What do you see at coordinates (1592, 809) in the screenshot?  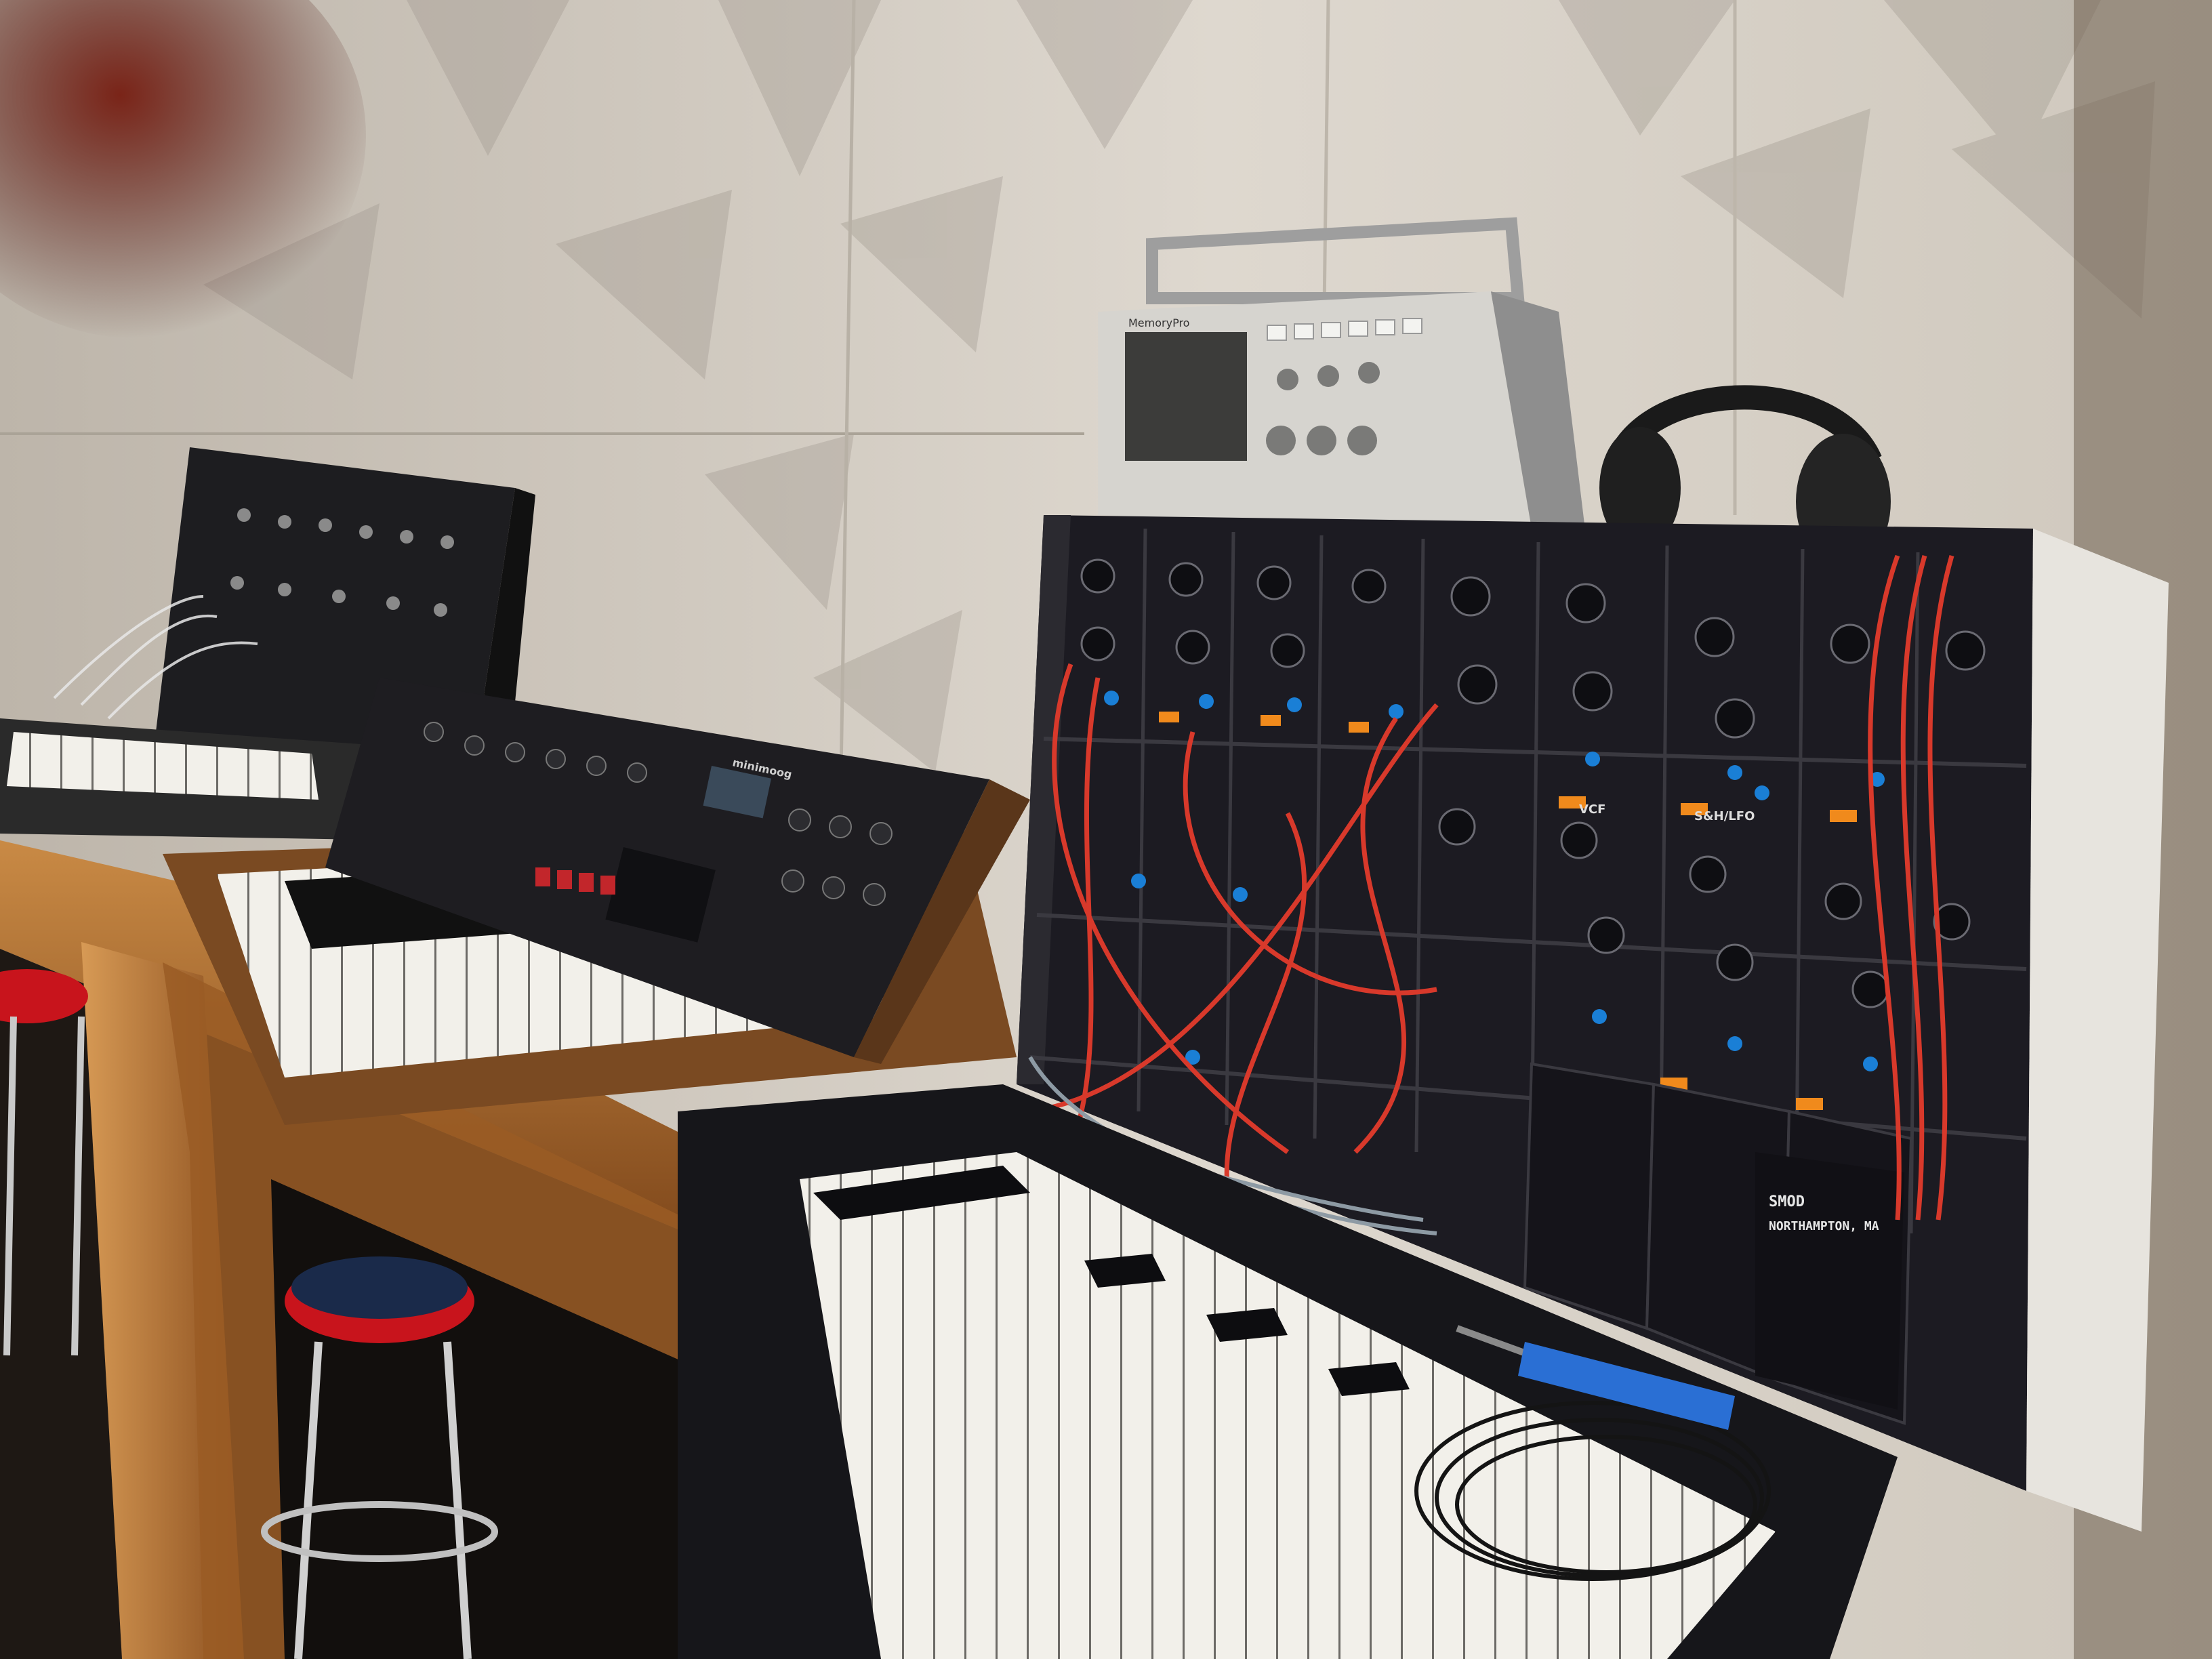 I see `module-tag-vcf: VCF` at bounding box center [1592, 809].